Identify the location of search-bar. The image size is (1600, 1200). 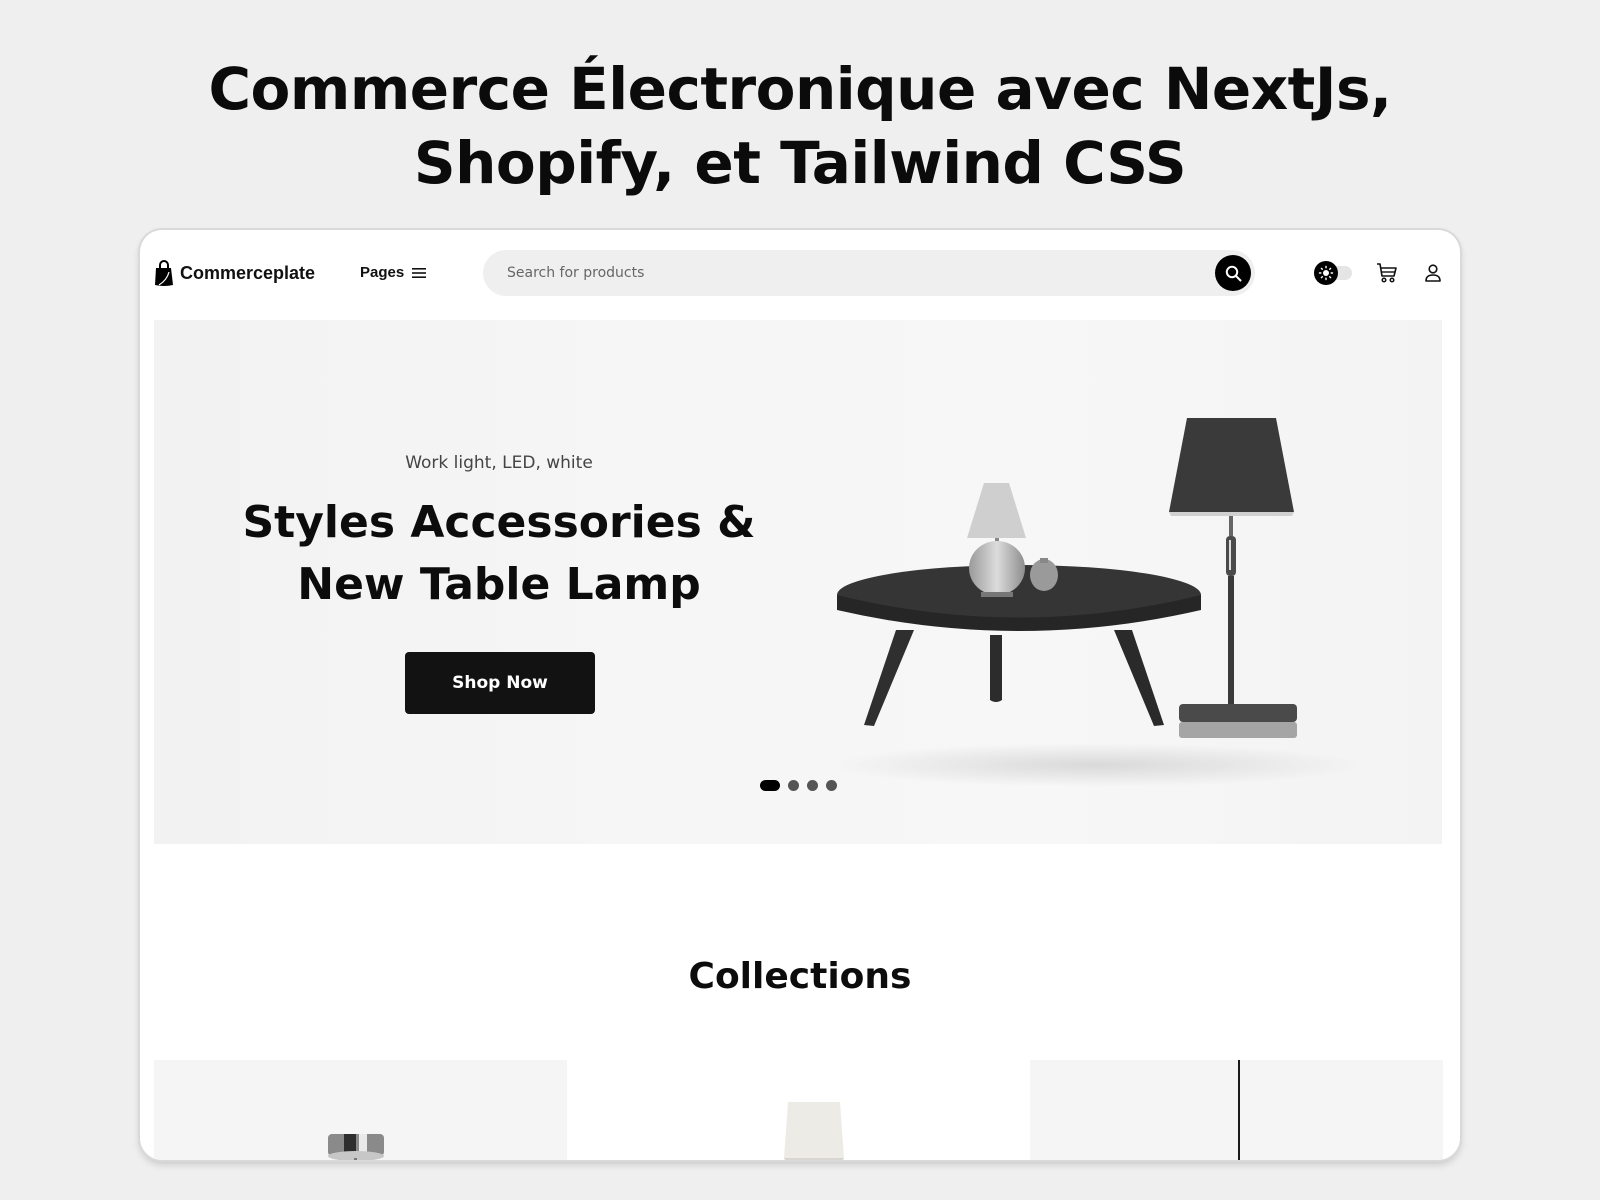
(869, 273).